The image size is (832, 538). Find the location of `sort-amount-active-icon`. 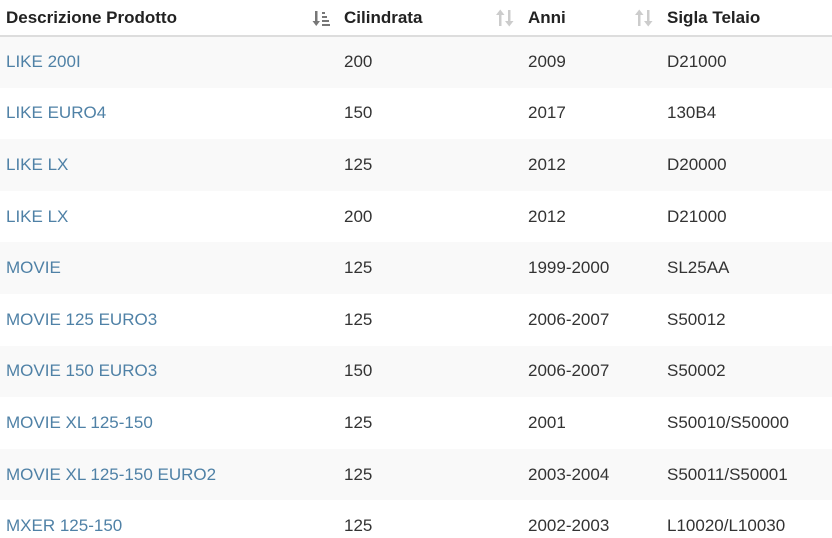

sort-amount-active-icon is located at coordinates (321, 18).